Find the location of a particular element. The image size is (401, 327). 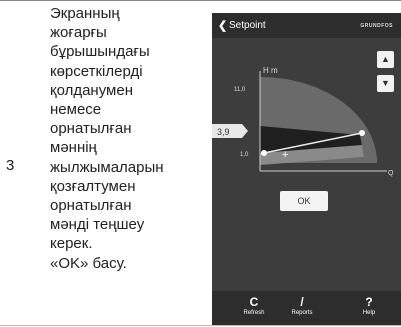

h-axis-label: H m is located at coordinates (270, 70).